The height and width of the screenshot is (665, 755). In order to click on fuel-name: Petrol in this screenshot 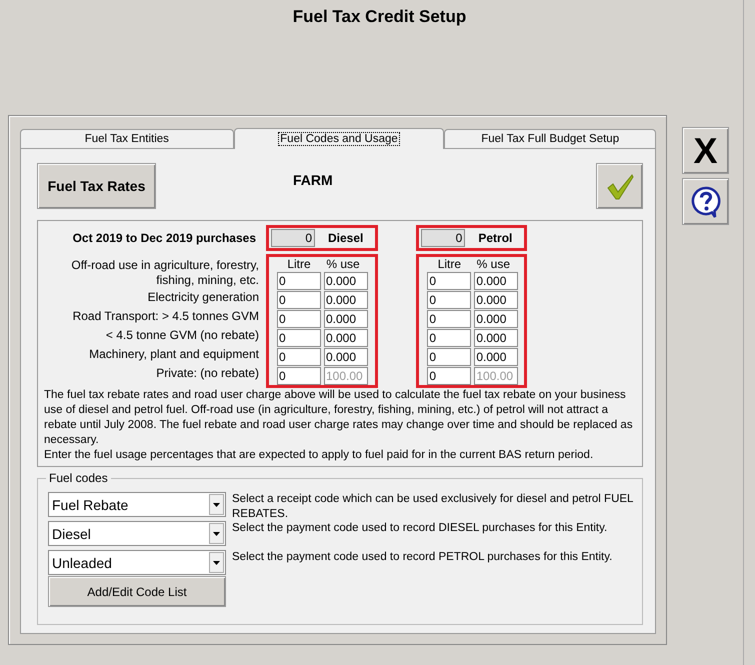, I will do `click(495, 238)`.